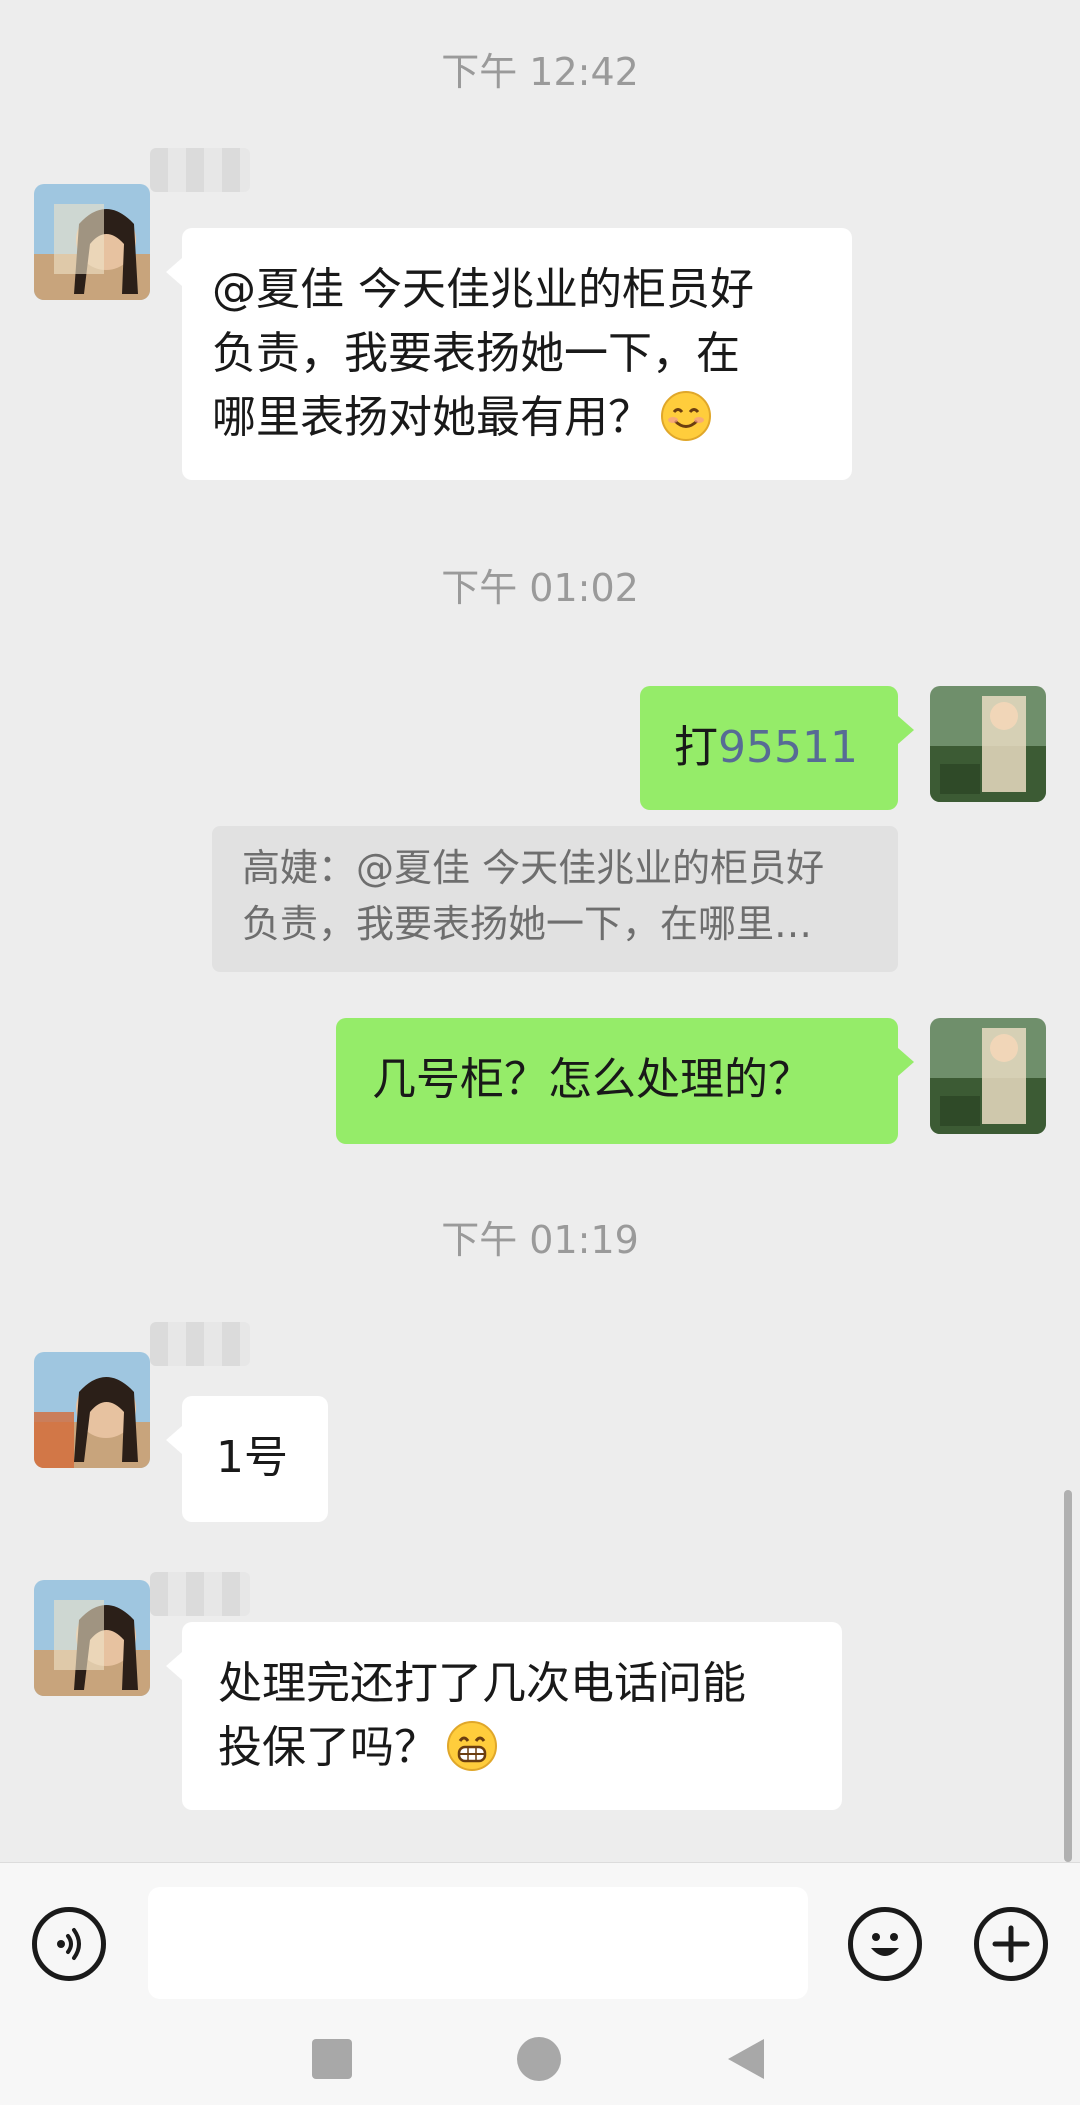 Image resolution: width=1080 pixels, height=2105 pixels. I want to click on plus-icon, so click(1011, 1944).